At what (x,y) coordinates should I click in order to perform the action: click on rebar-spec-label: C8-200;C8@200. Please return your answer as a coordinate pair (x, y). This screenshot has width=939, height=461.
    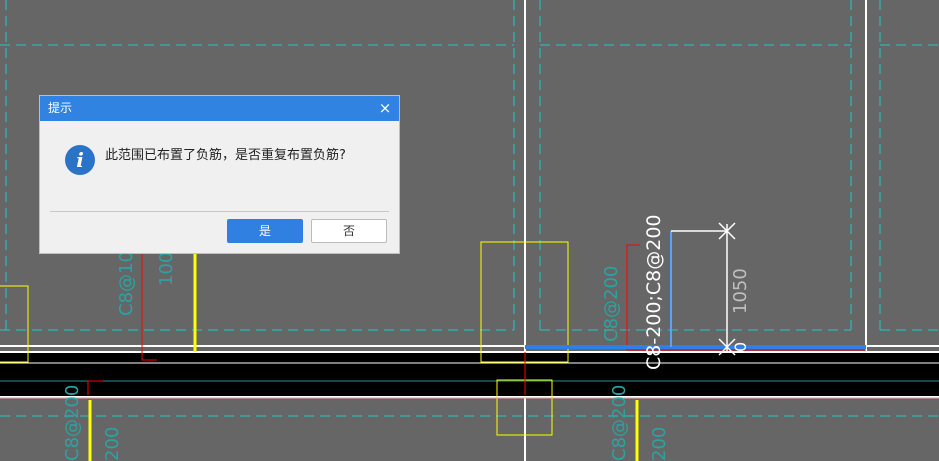
    Looking at the image, I should click on (654, 293).